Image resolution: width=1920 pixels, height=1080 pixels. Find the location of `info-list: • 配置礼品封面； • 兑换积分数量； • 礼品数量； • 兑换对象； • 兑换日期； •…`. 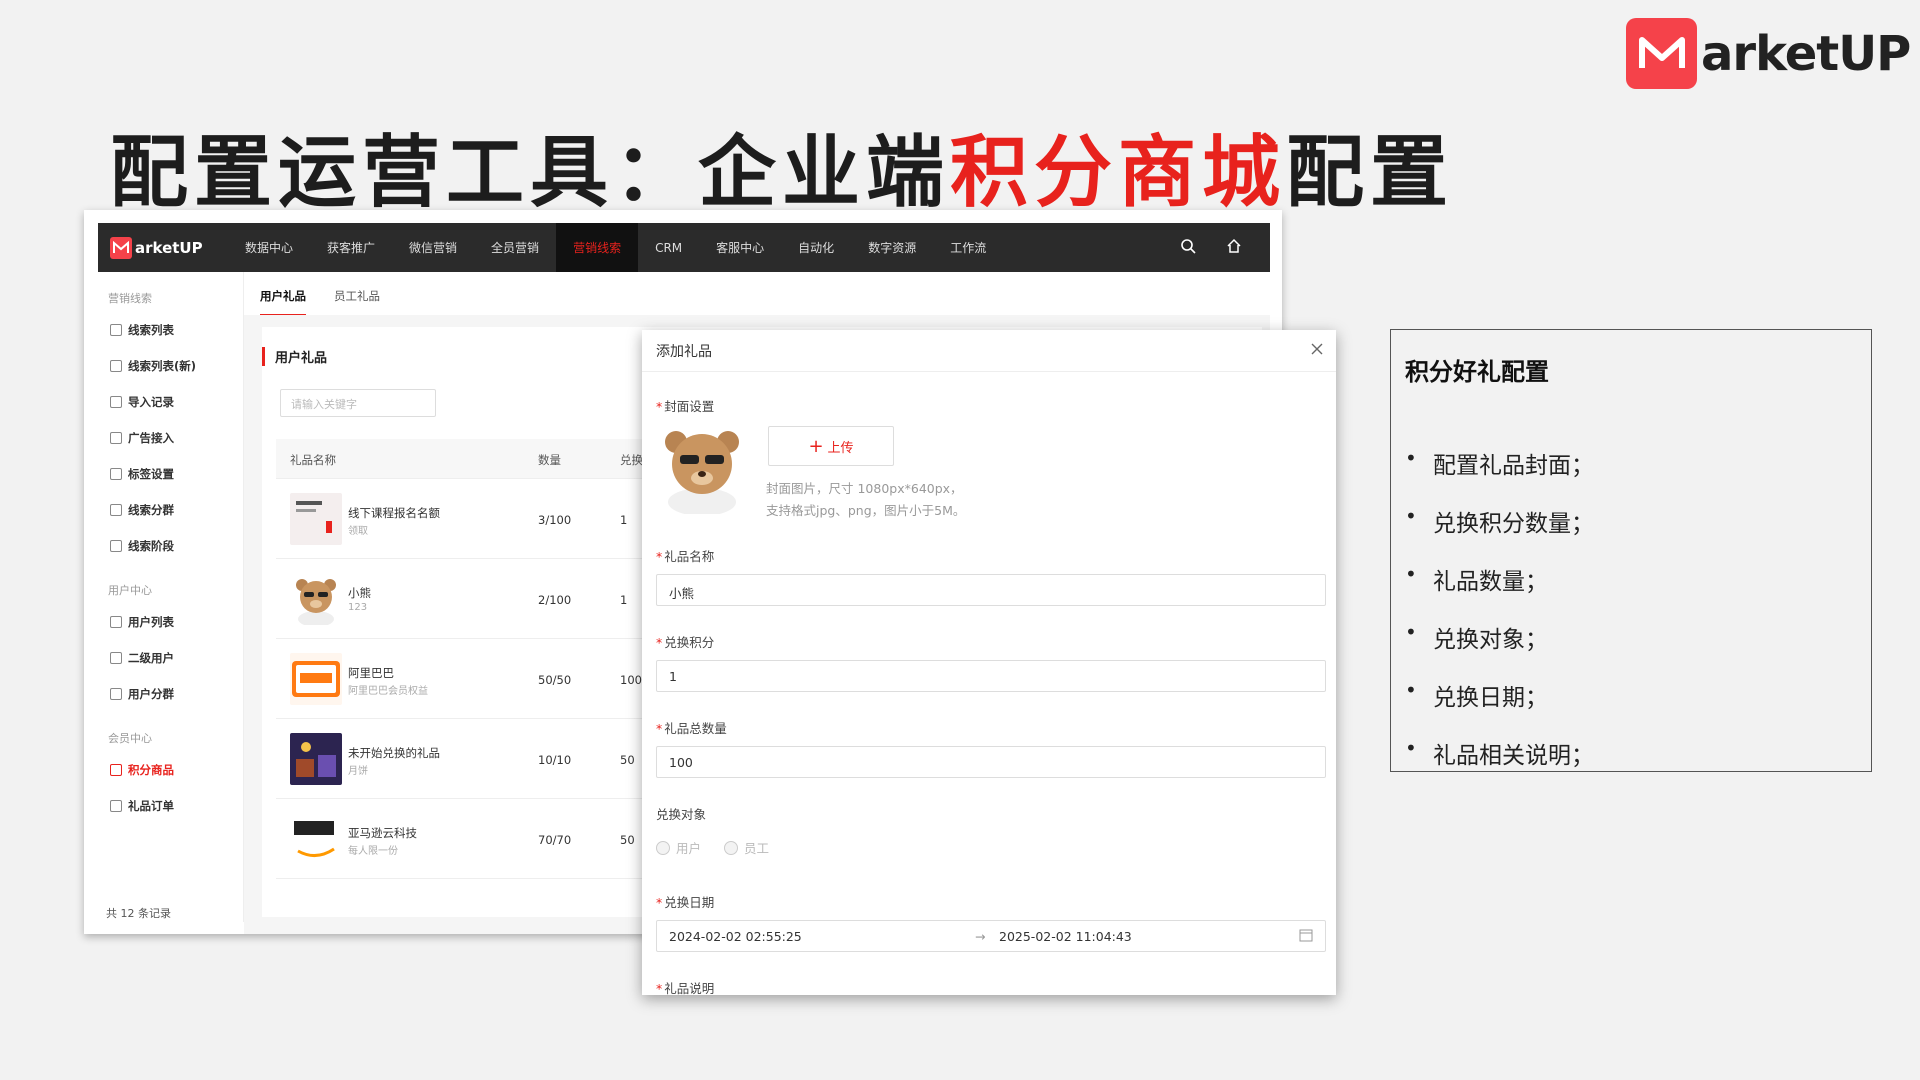

info-list: • 配置礼品封面； • 兑换积分数量； • 礼品数量； • 兑换对象； • 兑换日期； •… is located at coordinates (1499, 620).